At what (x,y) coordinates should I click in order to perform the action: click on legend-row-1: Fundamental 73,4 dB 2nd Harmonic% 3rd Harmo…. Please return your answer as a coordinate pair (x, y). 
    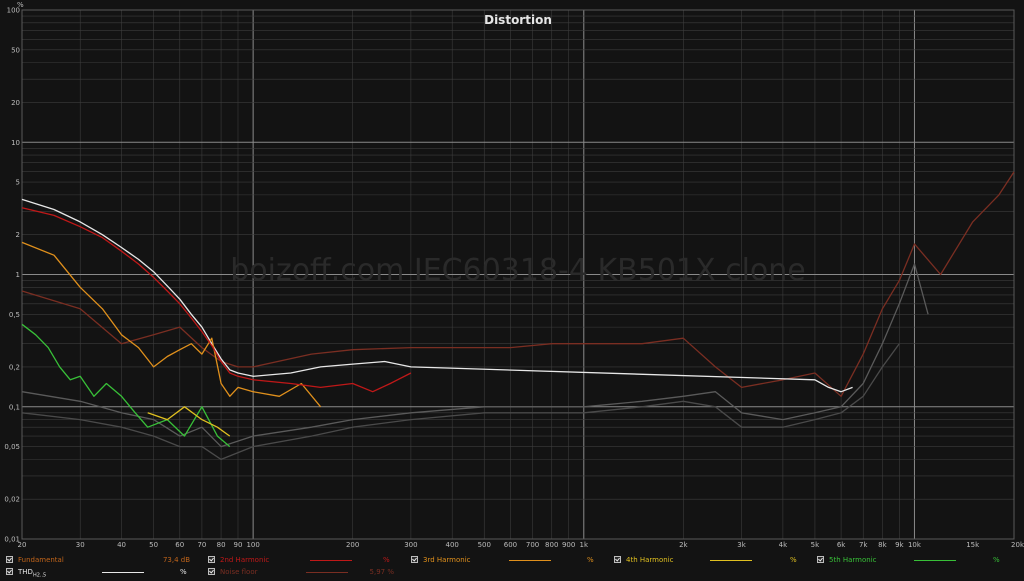
    Looking at the image, I should click on (512, 560).